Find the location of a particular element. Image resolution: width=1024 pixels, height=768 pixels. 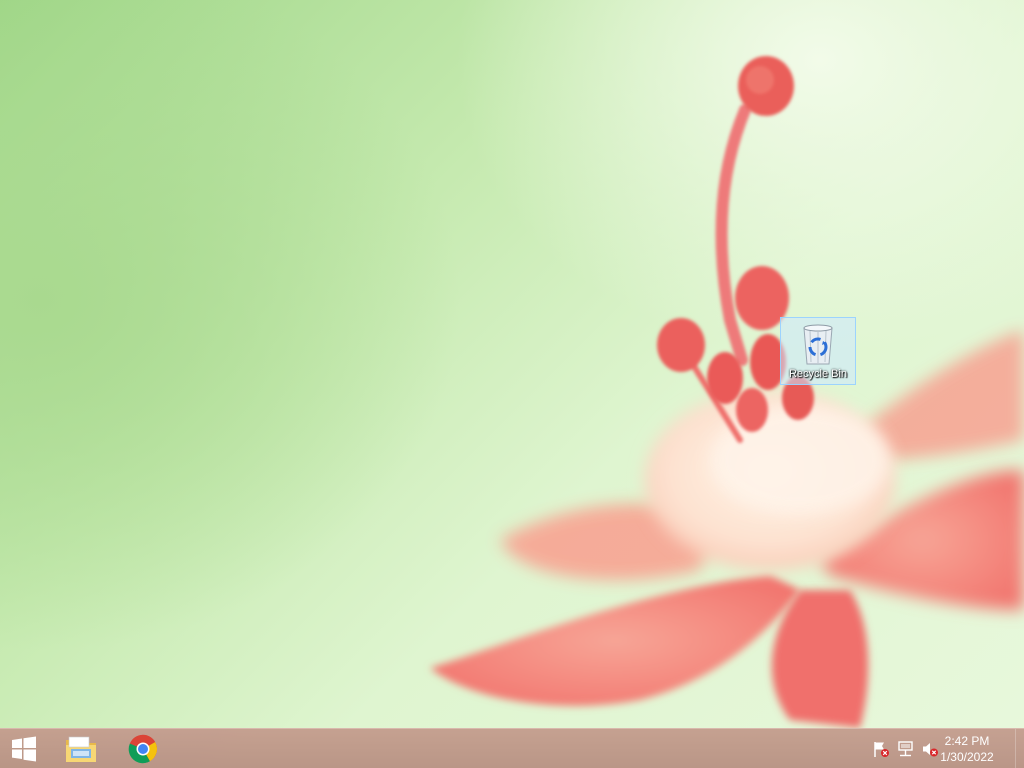

taskbar-chrome-button is located at coordinates (143, 748).